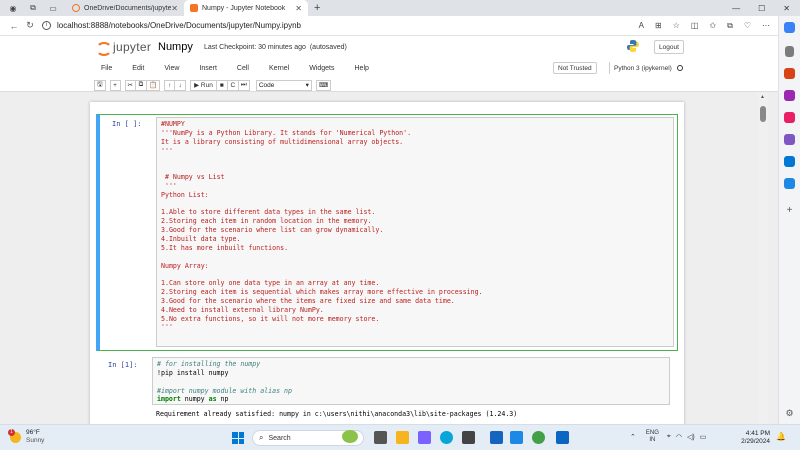  What do you see at coordinates (125, 8) in the screenshot?
I see `tab-jupyter-files: OneDrive/Documents/jupyter/ ✕` at bounding box center [125, 8].